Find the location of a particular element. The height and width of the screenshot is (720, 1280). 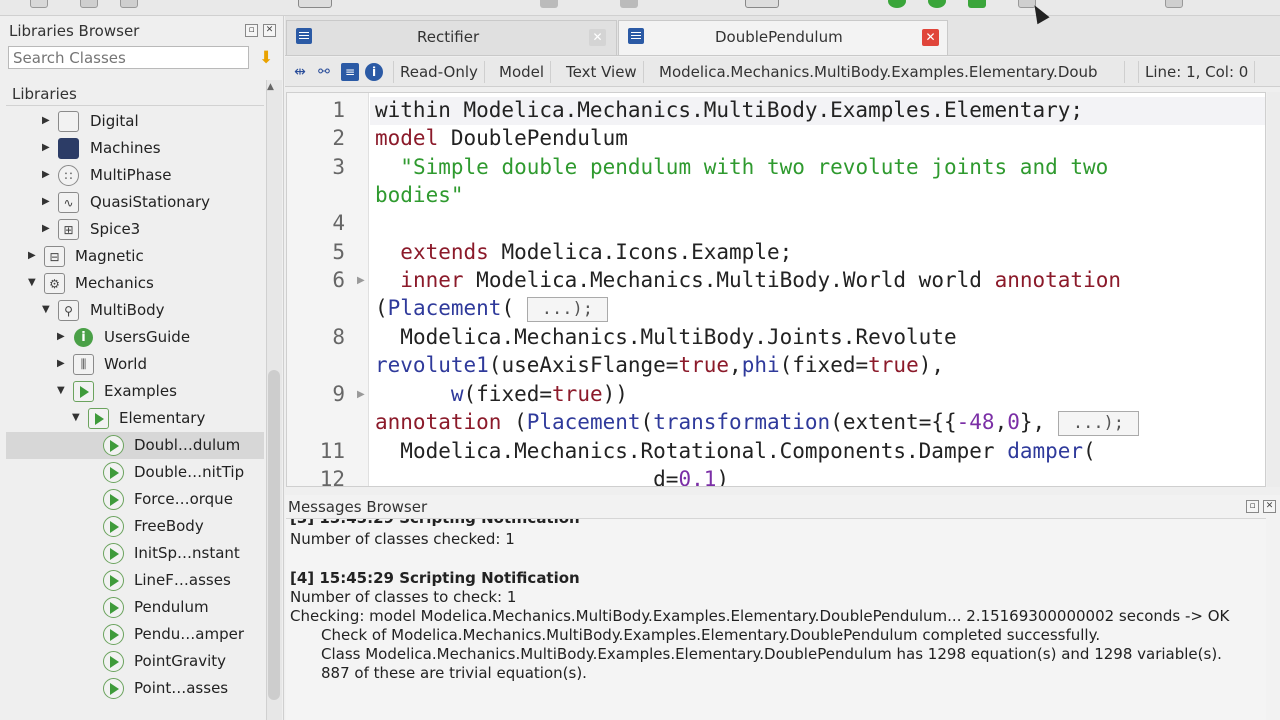

tree-item-quasistationary: ▶ ∿ QuasiStationary is located at coordinates (135, 202).